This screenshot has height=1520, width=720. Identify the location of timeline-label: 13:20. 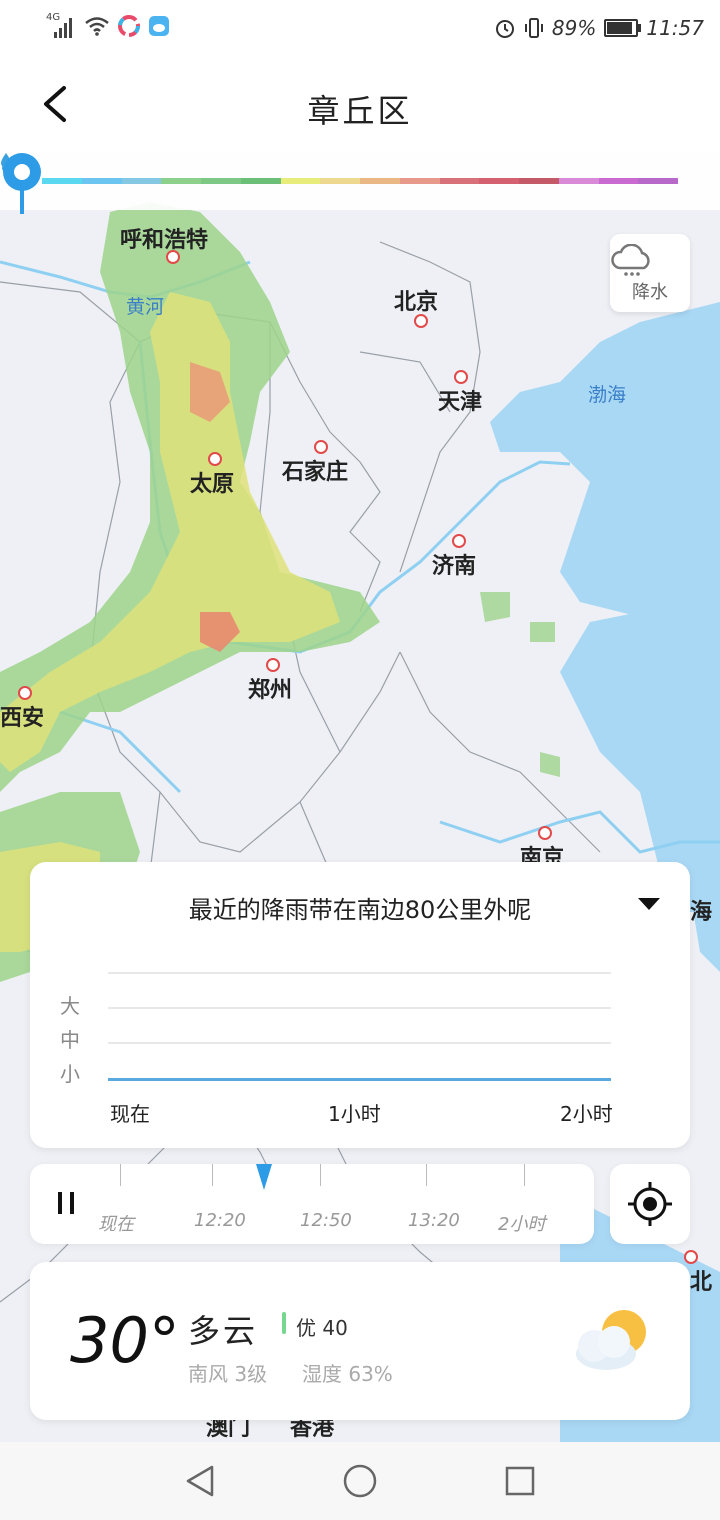
(434, 1220).